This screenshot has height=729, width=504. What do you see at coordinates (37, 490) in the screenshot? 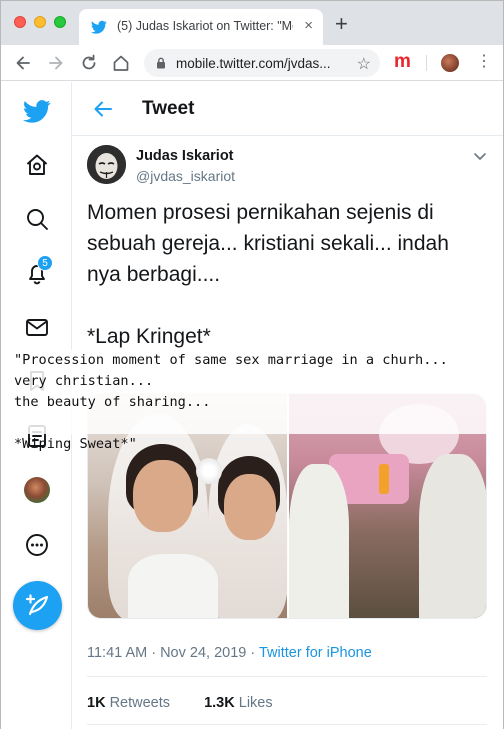
I see `profile-avatar` at bounding box center [37, 490].